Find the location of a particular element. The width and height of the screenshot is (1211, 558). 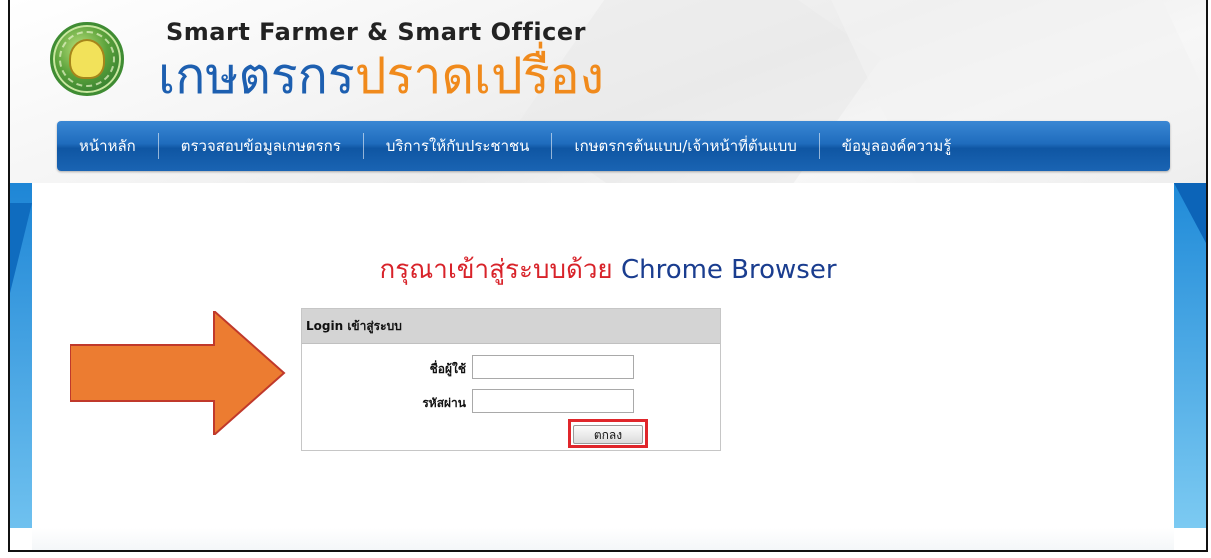

seal-emblem is located at coordinates (87, 59).